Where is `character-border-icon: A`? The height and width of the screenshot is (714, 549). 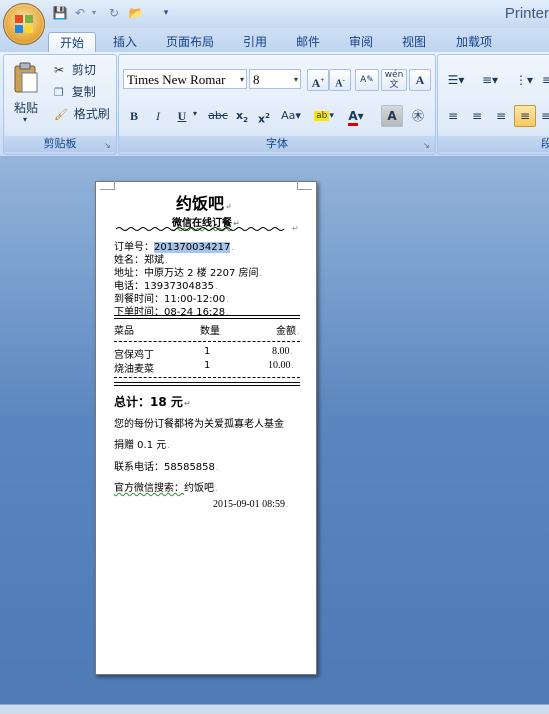 character-border-icon: A is located at coordinates (420, 80).